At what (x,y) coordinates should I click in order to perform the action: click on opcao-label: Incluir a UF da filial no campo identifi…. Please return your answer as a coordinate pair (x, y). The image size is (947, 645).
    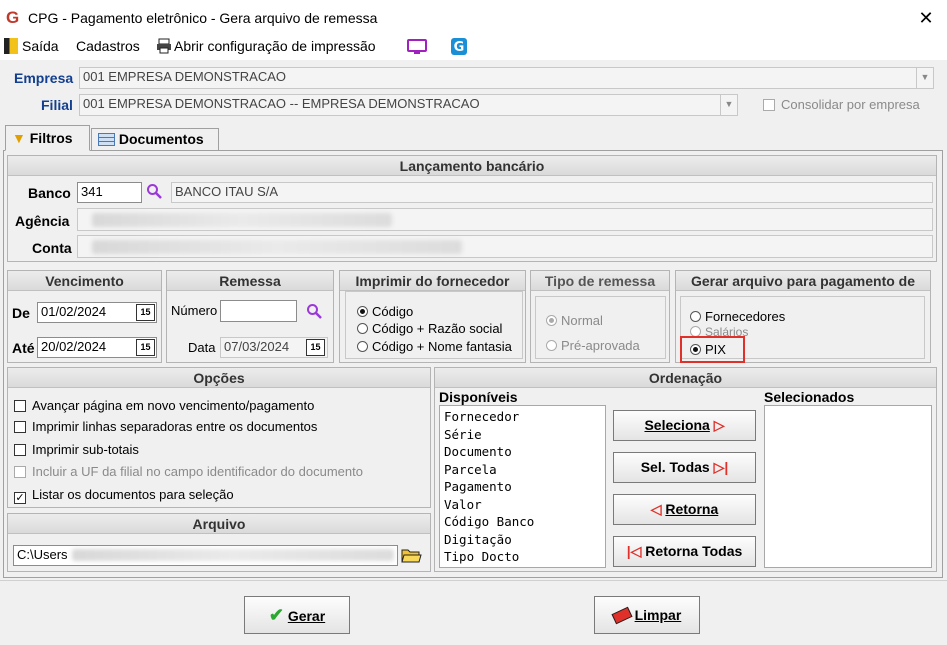
    Looking at the image, I should click on (197, 471).